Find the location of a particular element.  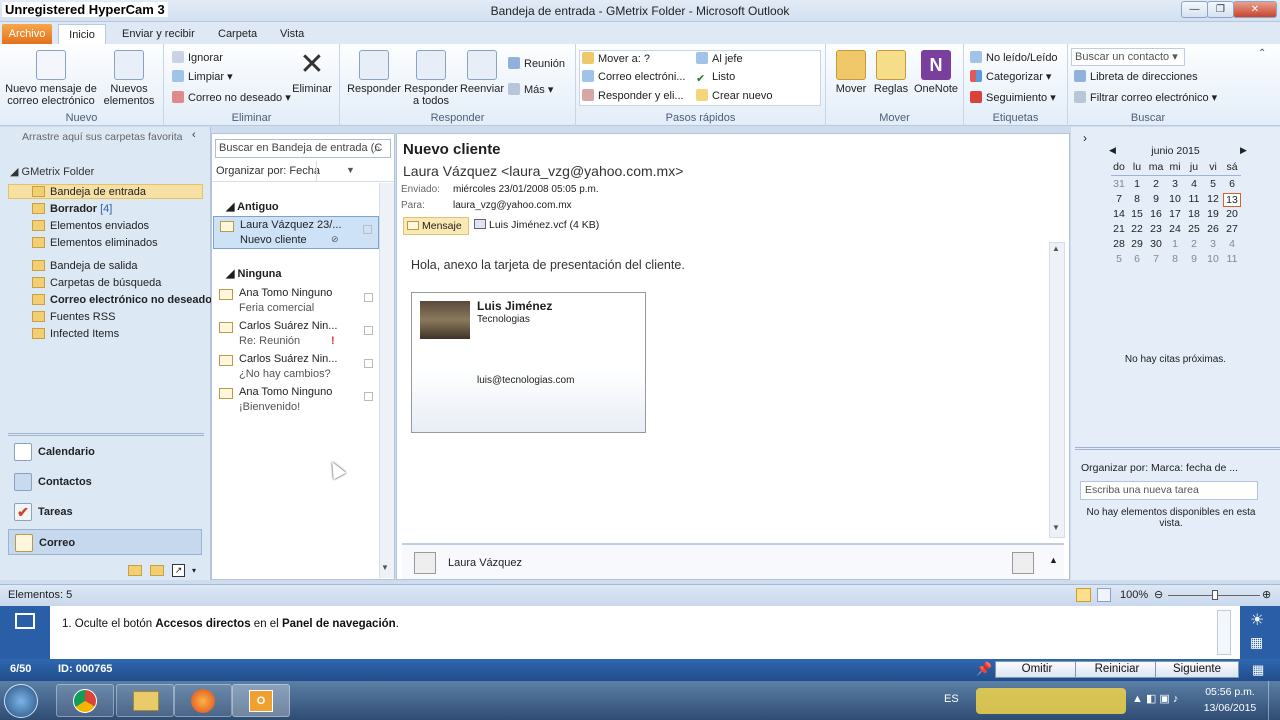

categorize-button: Categorizar ▾ is located at coordinates (1010, 77).